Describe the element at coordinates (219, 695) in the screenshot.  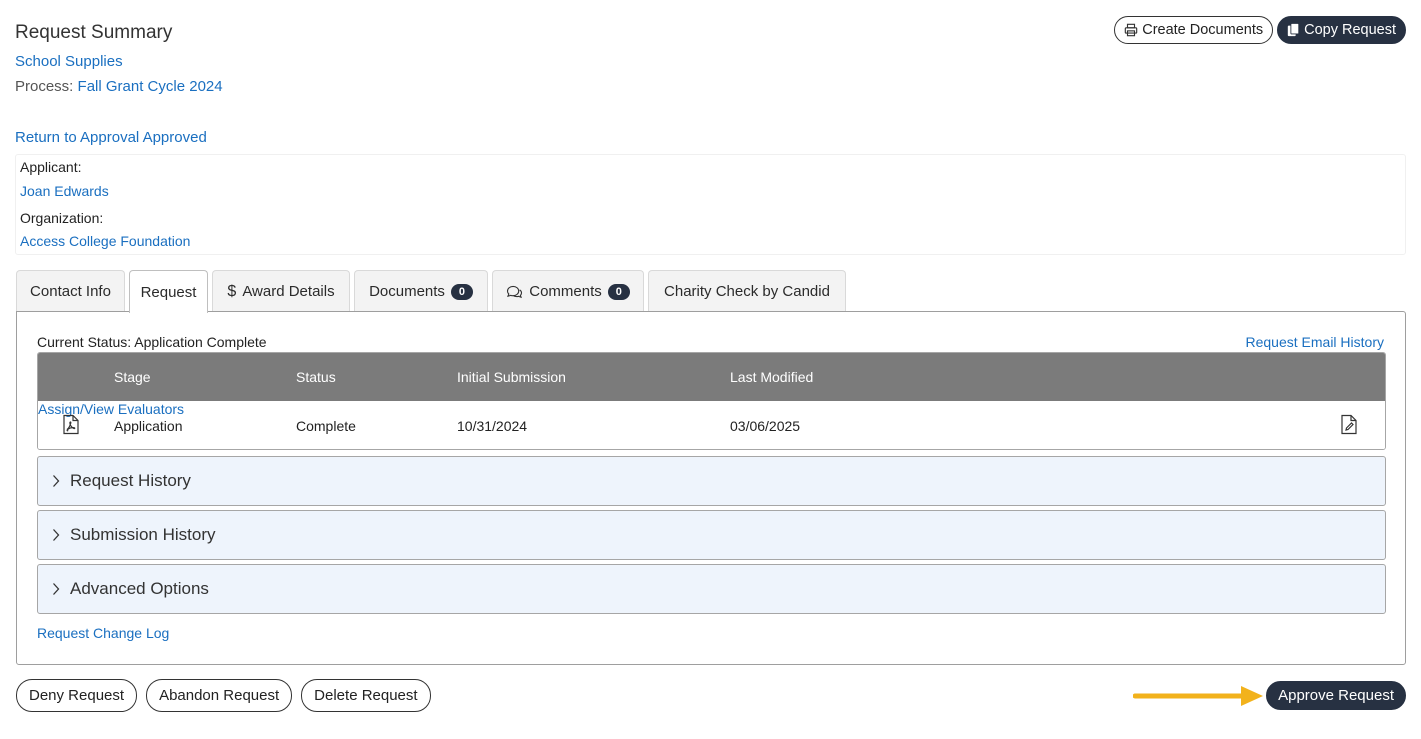
I see `abandon-request-button: Abandon Request` at that location.